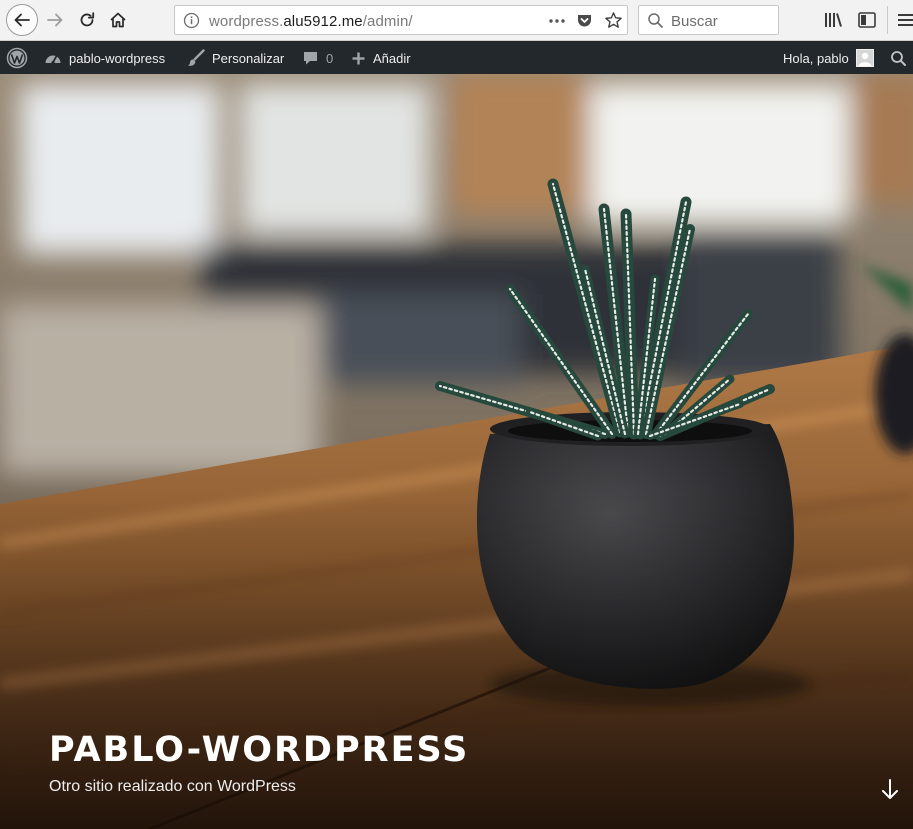  What do you see at coordinates (904, 20) in the screenshot?
I see `hamburger-menu-icon` at bounding box center [904, 20].